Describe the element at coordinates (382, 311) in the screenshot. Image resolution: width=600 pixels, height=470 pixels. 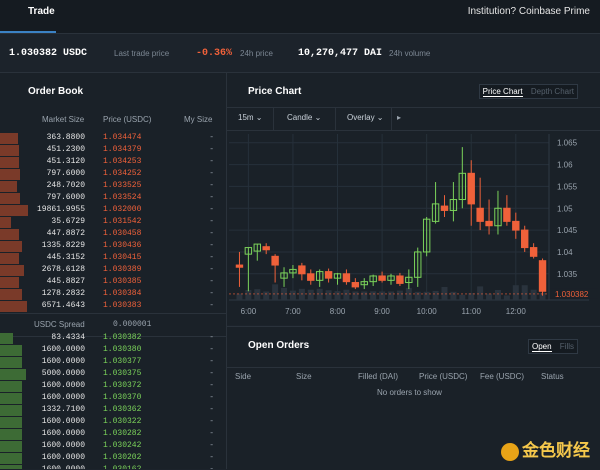
I see `x-tick-label: 9:00` at that location.